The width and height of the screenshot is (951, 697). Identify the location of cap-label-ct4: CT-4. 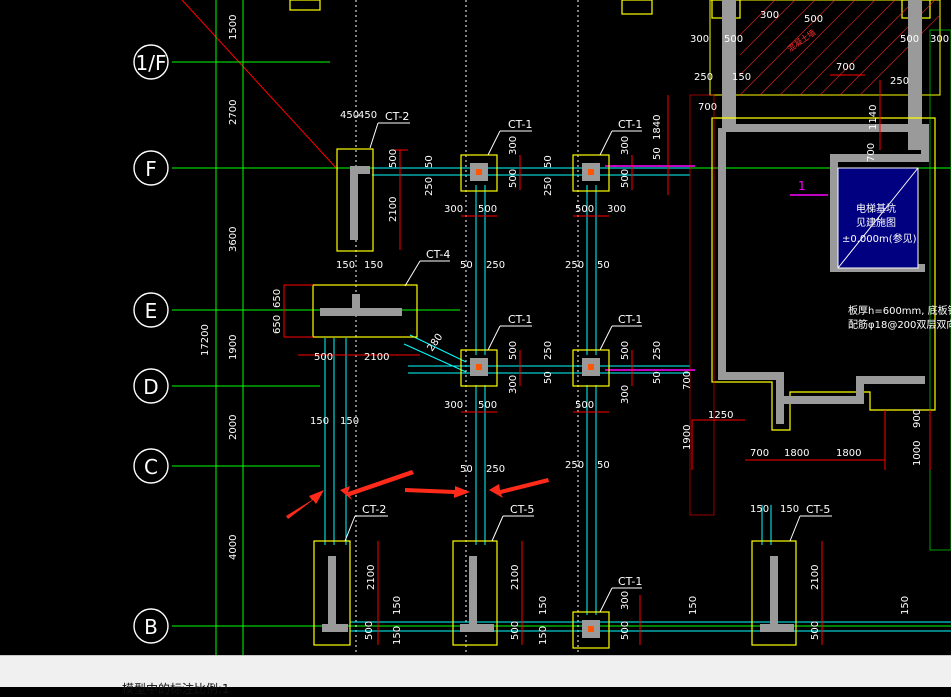
(438, 254).